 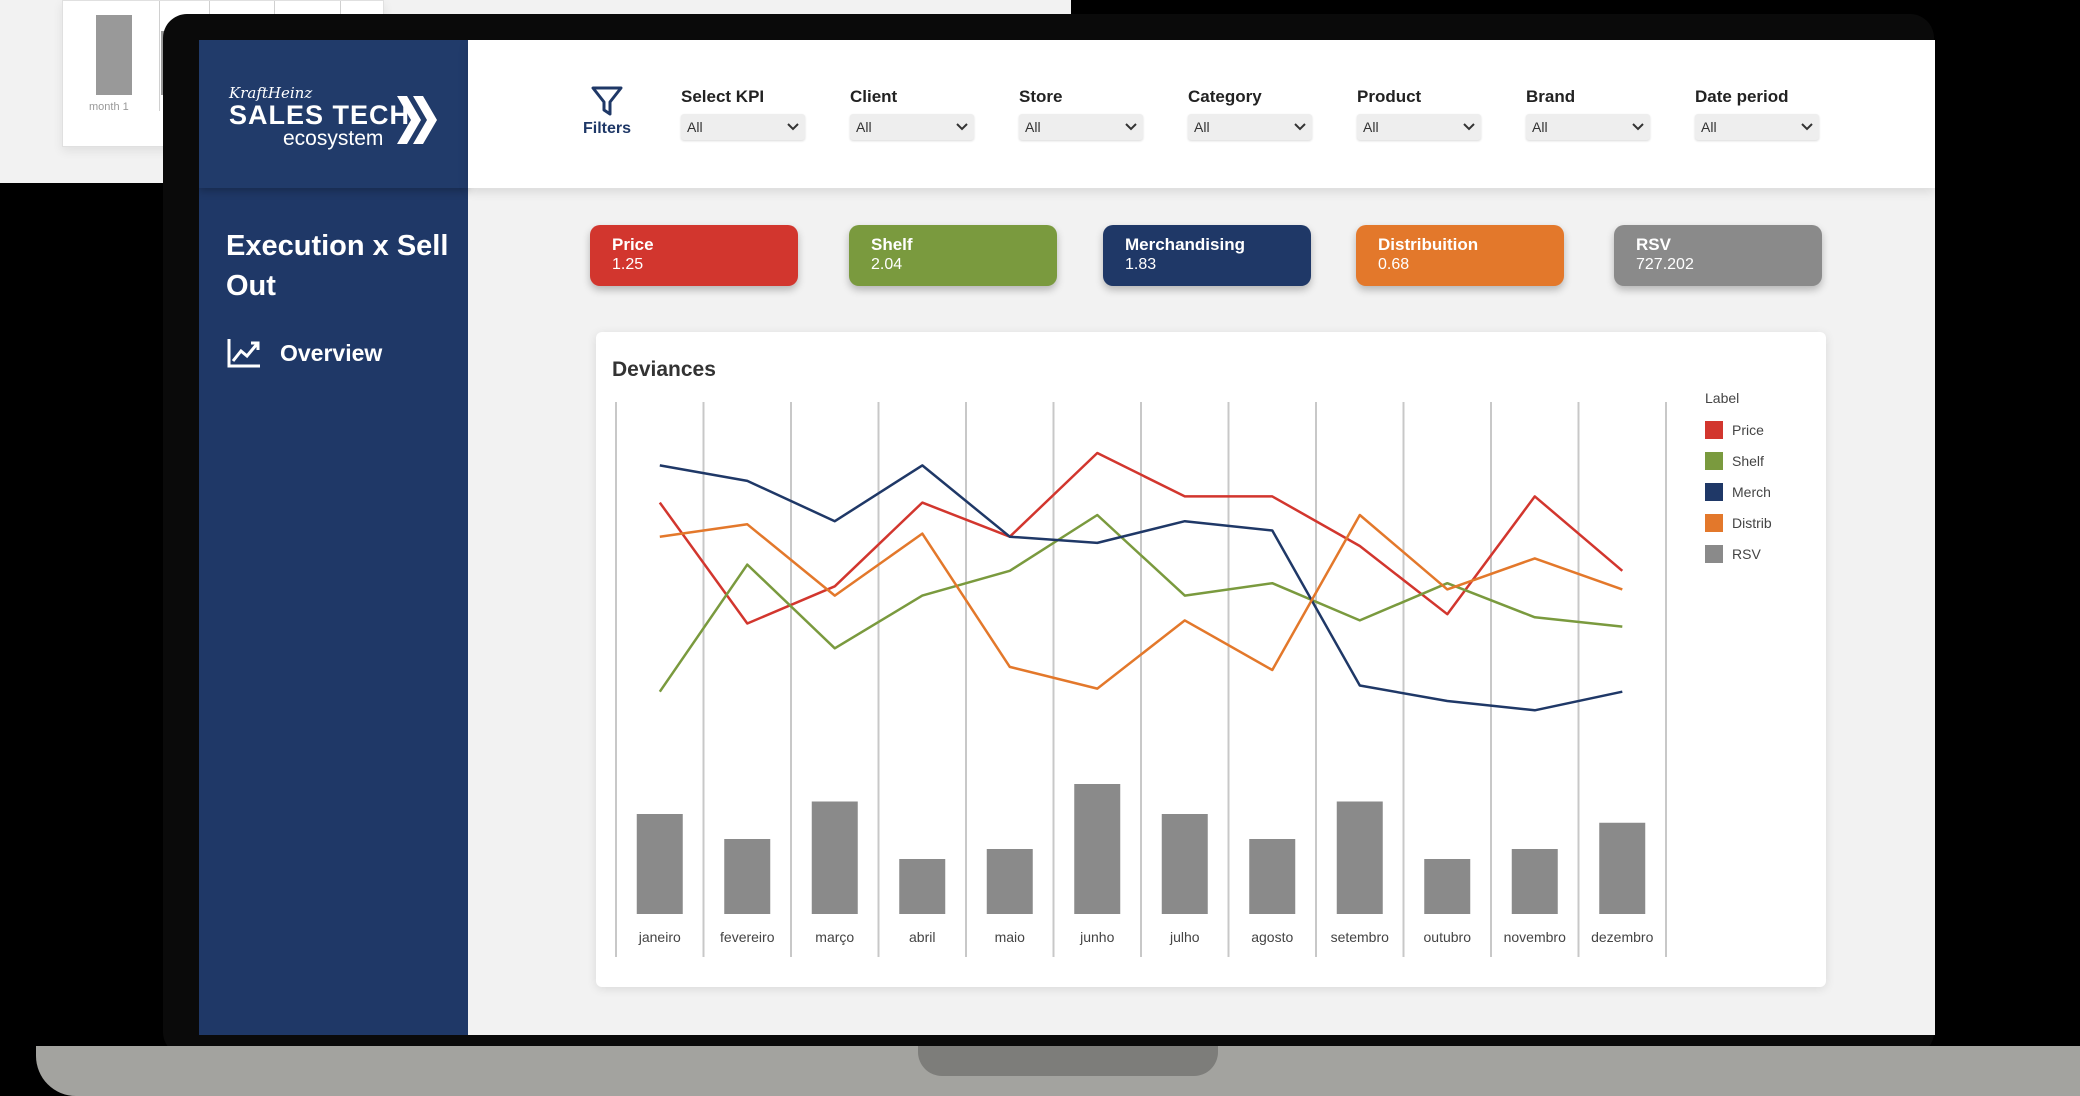 What do you see at coordinates (922, 937) in the screenshot?
I see `x-tick-label: abril` at bounding box center [922, 937].